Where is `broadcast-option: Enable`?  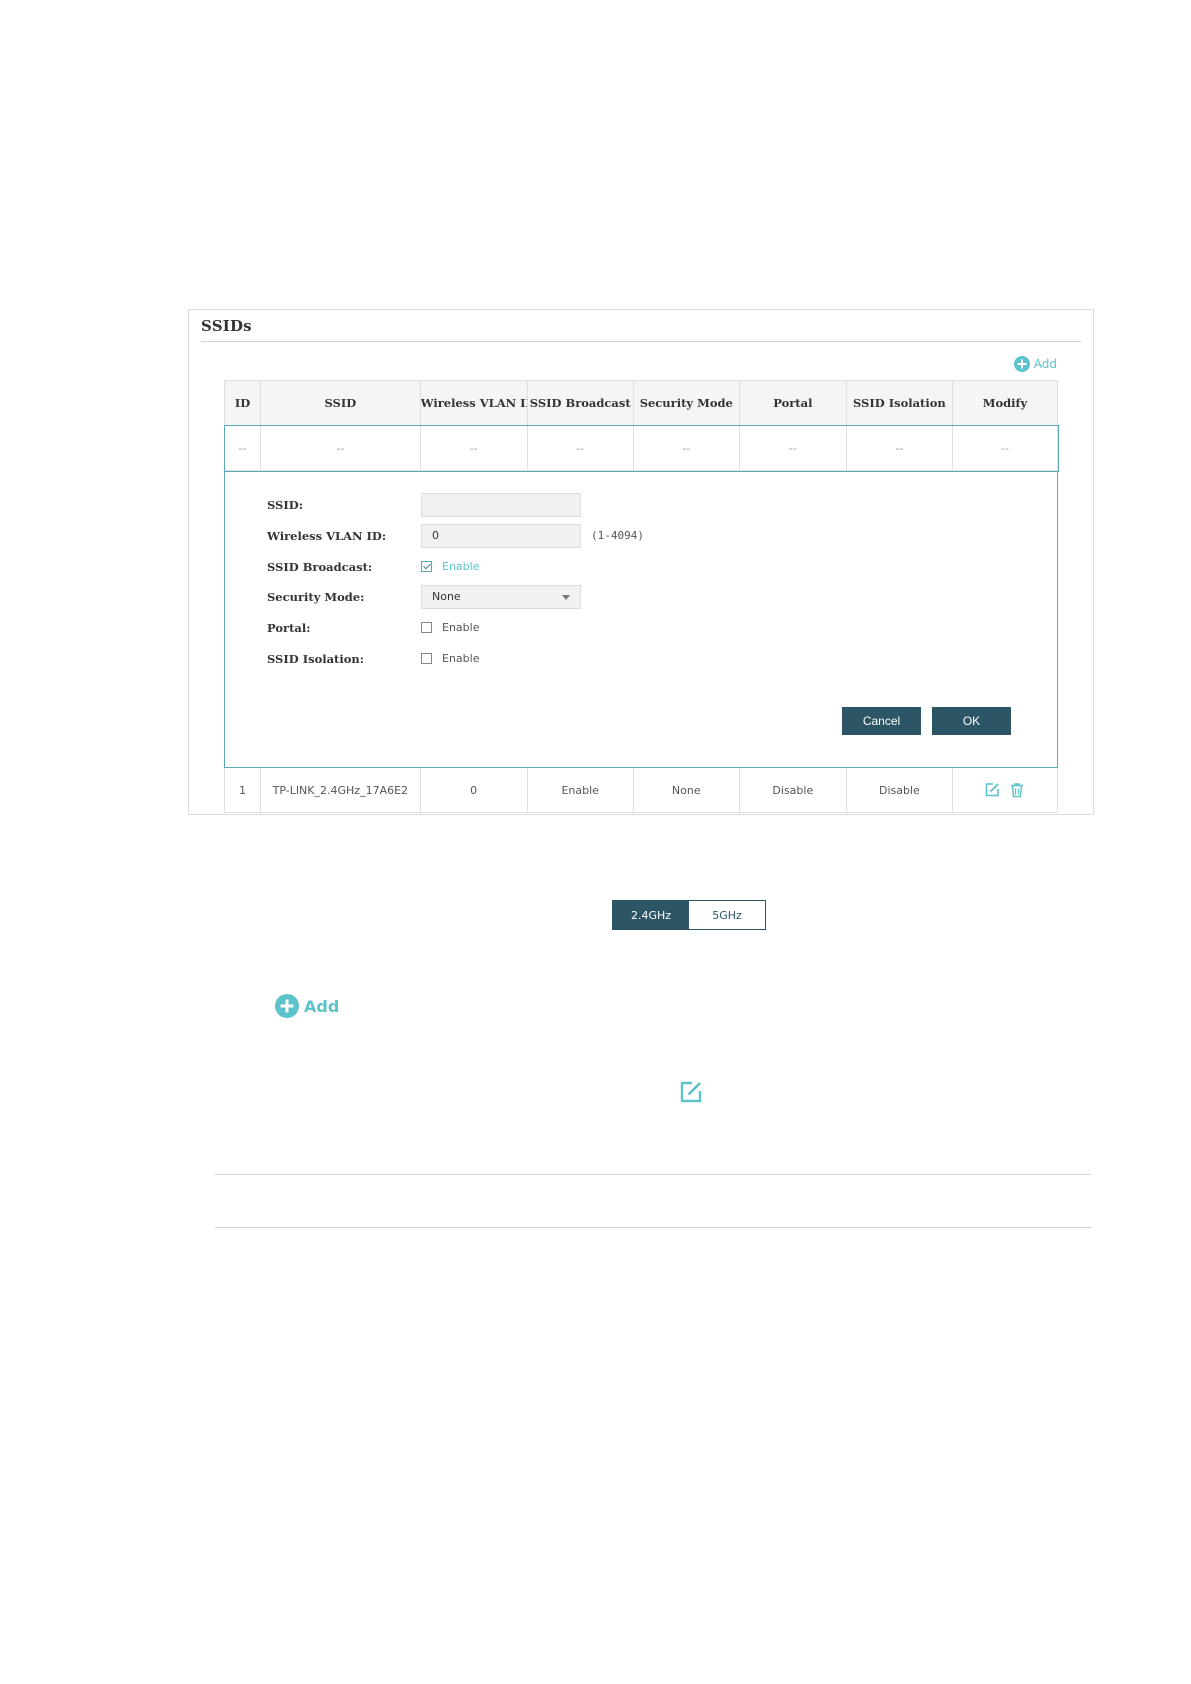
broadcast-option: Enable is located at coordinates (461, 566).